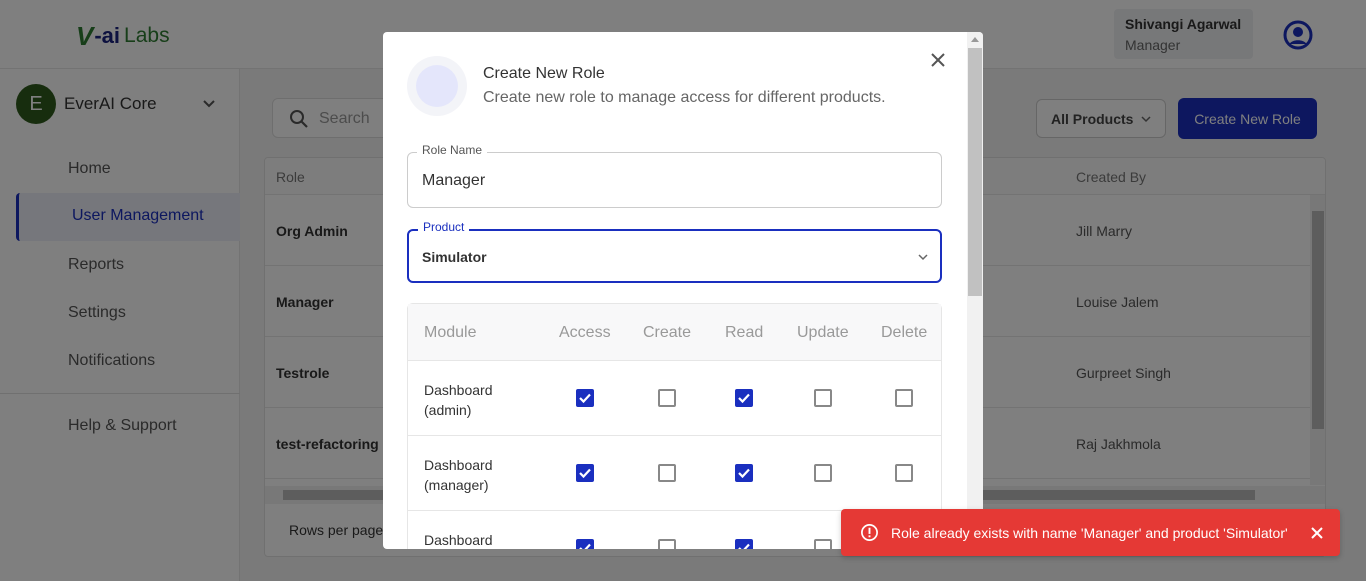  Describe the element at coordinates (975, 172) in the screenshot. I see `scrollbar-thumb` at that location.